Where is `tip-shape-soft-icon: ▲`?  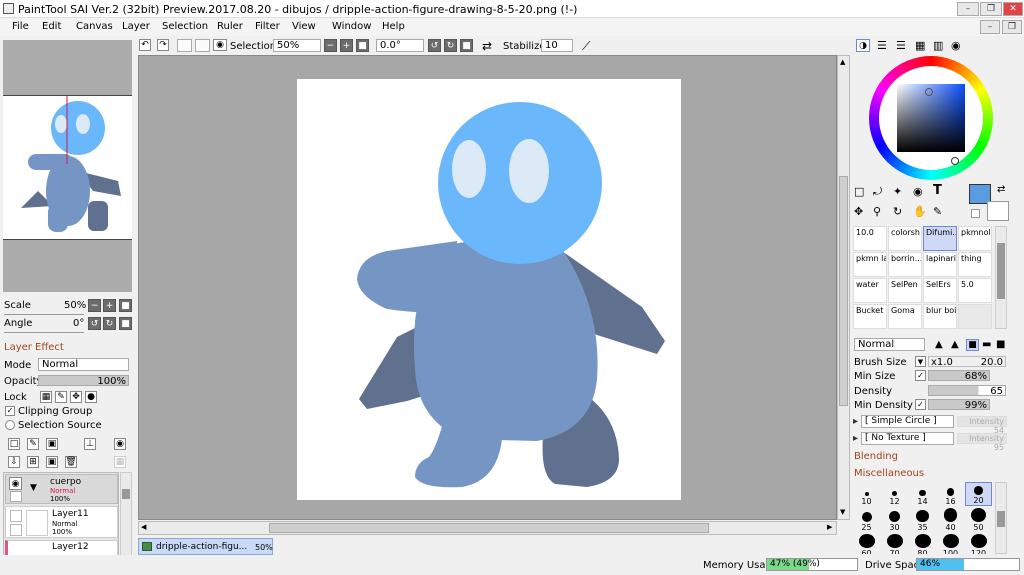
tip-shape-soft-icon: ▲ is located at coordinates (955, 344).